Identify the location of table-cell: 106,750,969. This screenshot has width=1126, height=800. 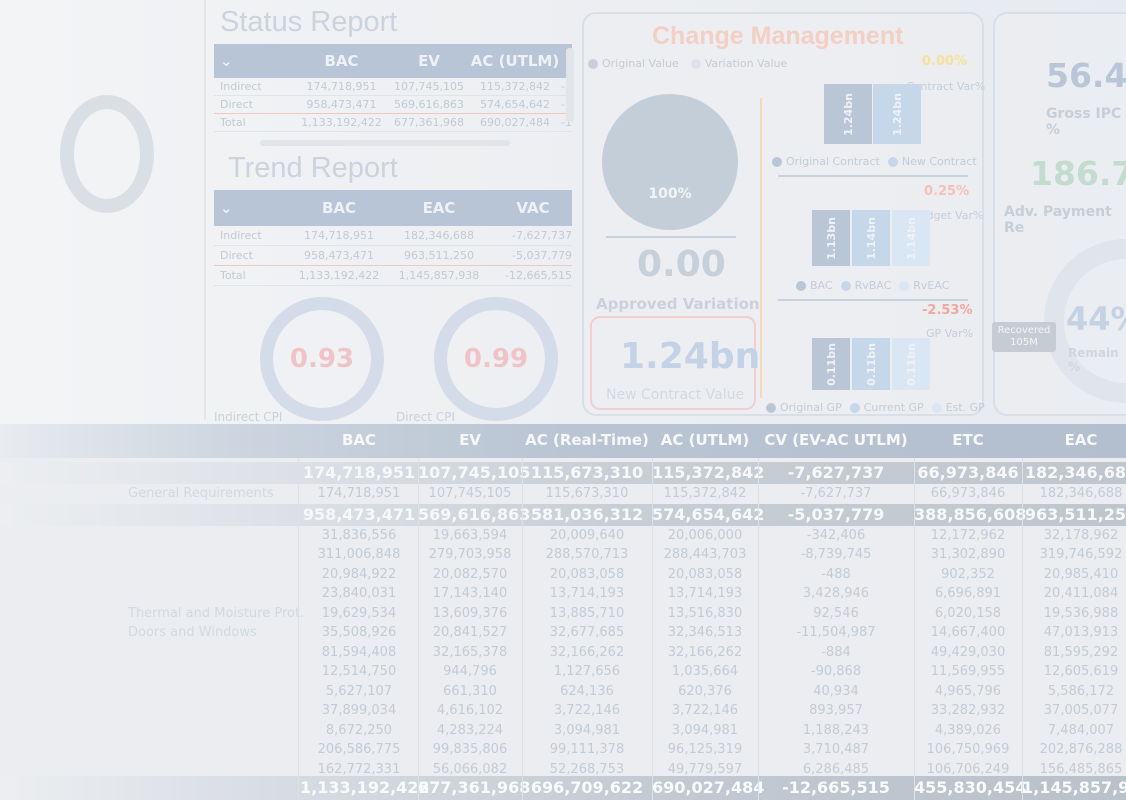
(968, 749).